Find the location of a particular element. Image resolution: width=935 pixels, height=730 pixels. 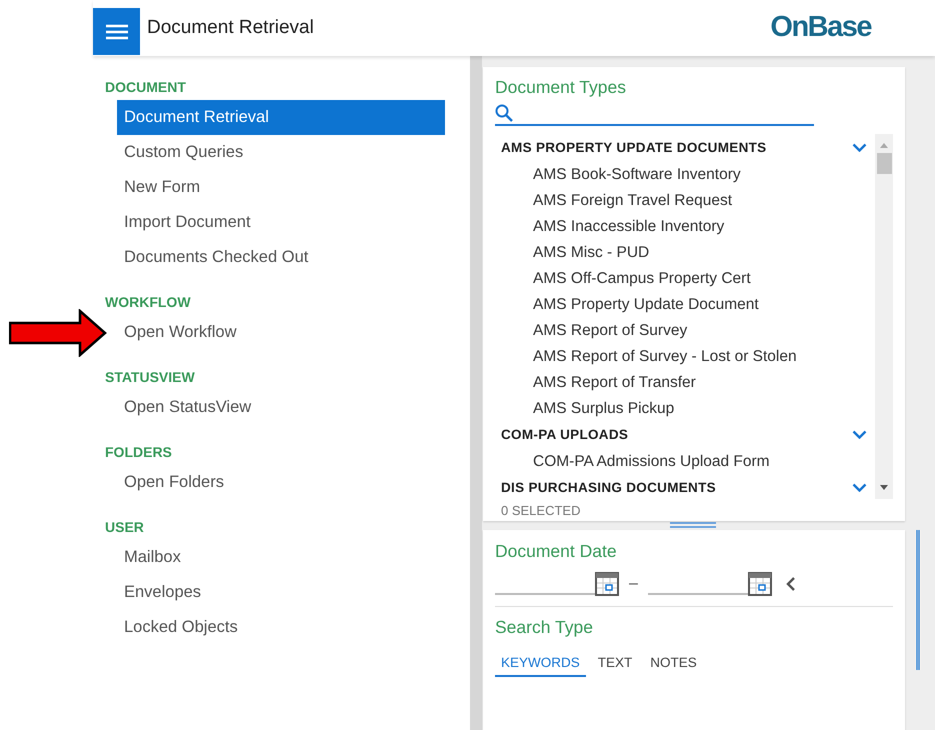

sidebar-item: Envelopes is located at coordinates (281, 592).